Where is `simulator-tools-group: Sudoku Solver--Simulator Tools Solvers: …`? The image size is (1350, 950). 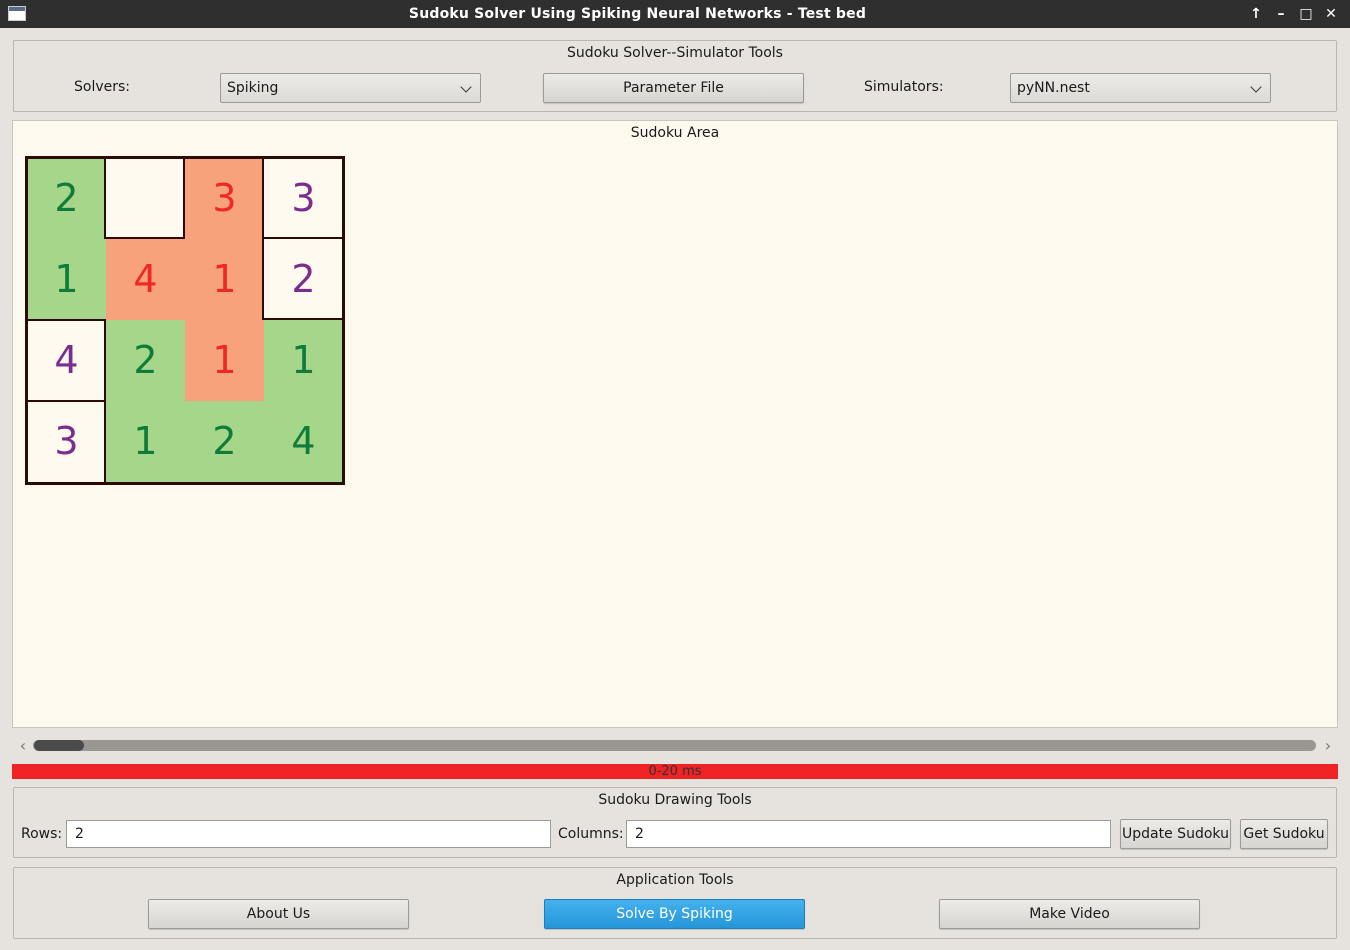 simulator-tools-group: Sudoku Solver--Simulator Tools Solvers: … is located at coordinates (675, 76).